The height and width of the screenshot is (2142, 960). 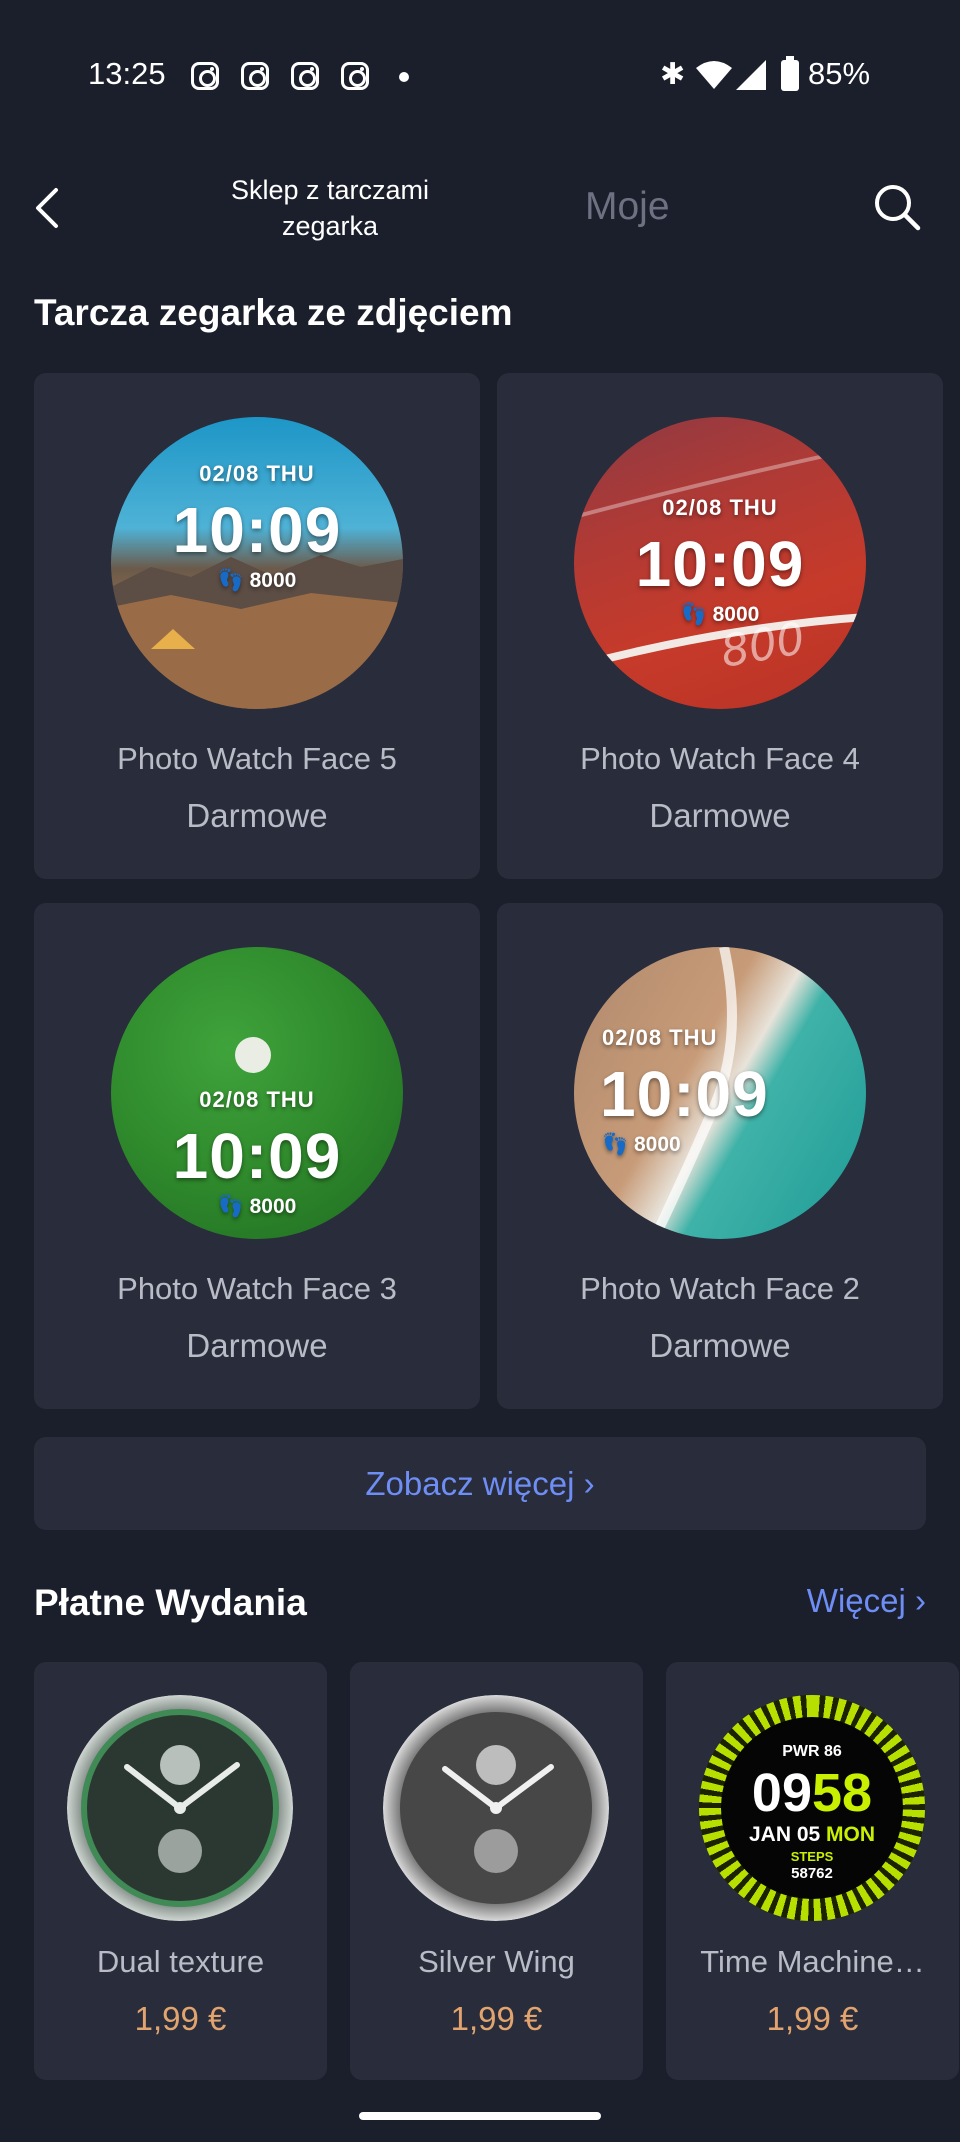 What do you see at coordinates (720, 1288) in the screenshot?
I see `card-name: Photo Watch Face 2` at bounding box center [720, 1288].